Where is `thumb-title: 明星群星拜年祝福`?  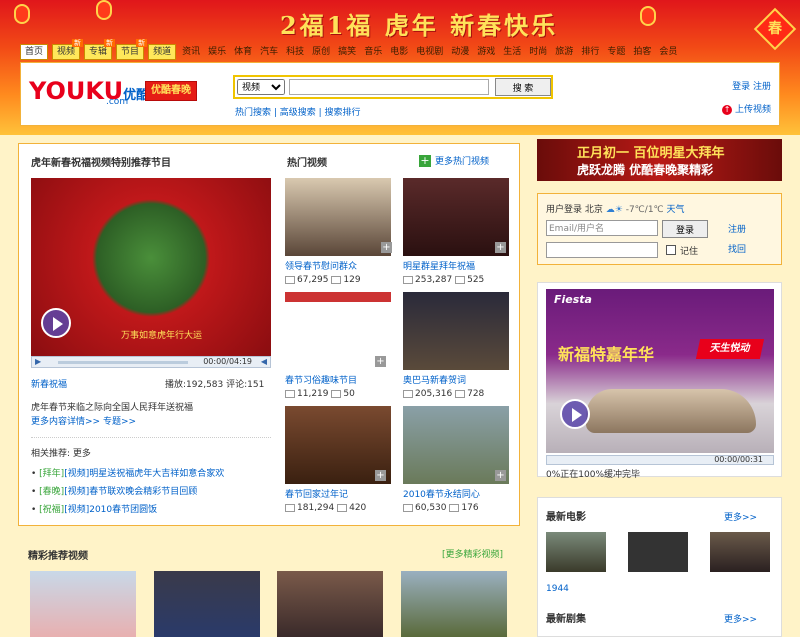
thumb-title: 明星群星拜年祝福 is located at coordinates (439, 265).